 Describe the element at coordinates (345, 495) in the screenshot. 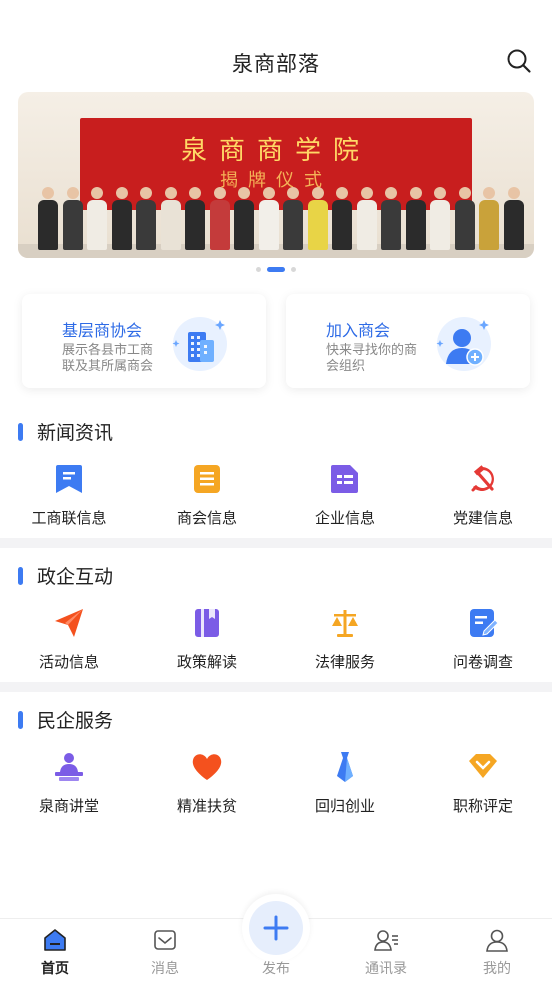

I see `grid-item-enterprise-info: 企业信息` at that location.